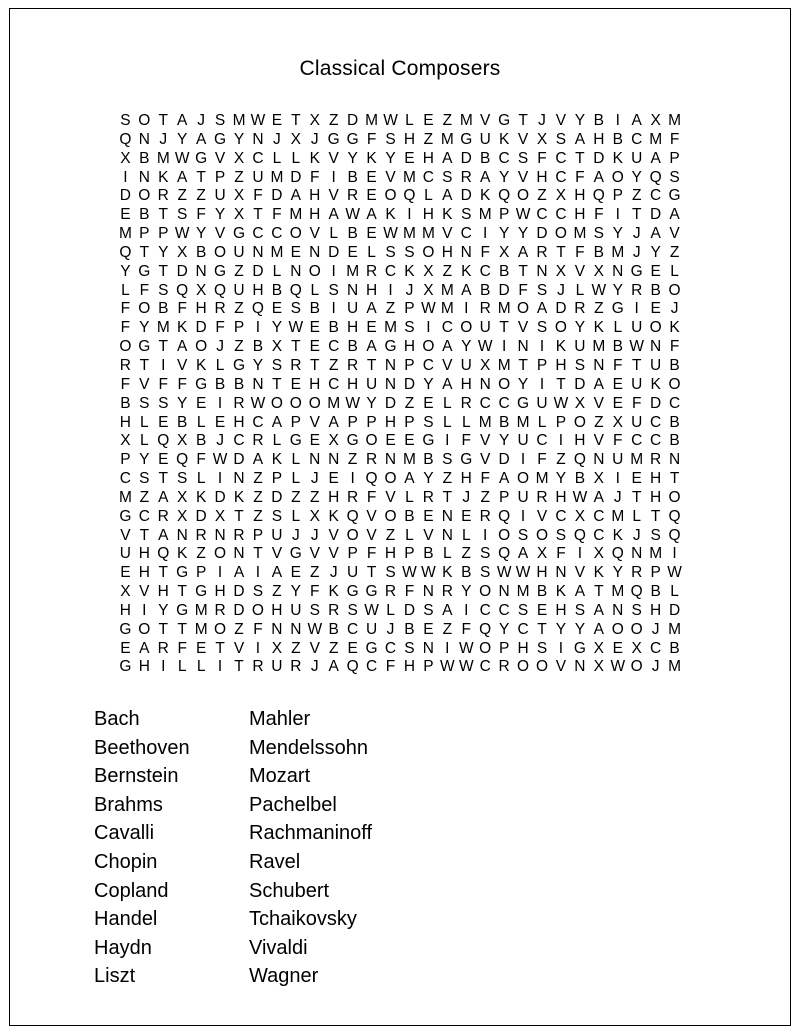  I want to click on word-list-item: Mahler, so click(381, 719).